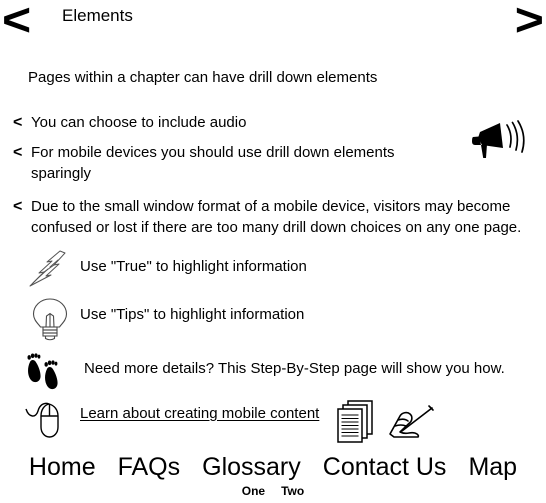 The width and height of the screenshot is (546, 503). What do you see at coordinates (529, 21) in the screenshot?
I see `next-page-arrow: >` at bounding box center [529, 21].